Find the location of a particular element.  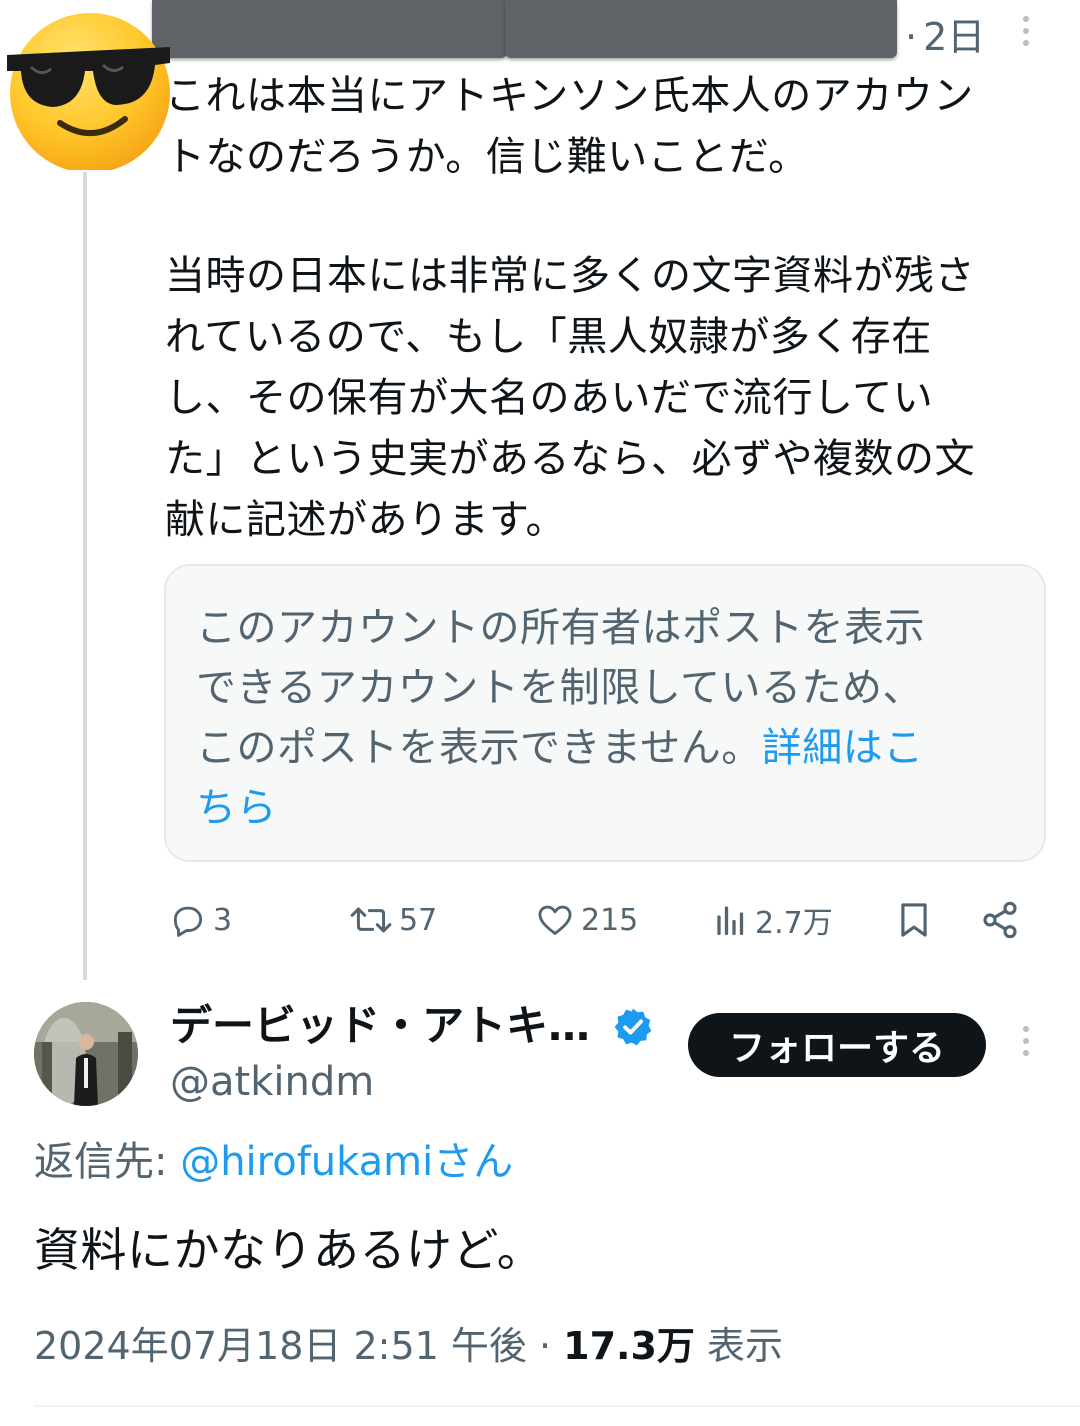

post-meta-line: 2024年07月18日 2:51 午後 · 17.3万 表示 is located at coordinates (408, 1346).